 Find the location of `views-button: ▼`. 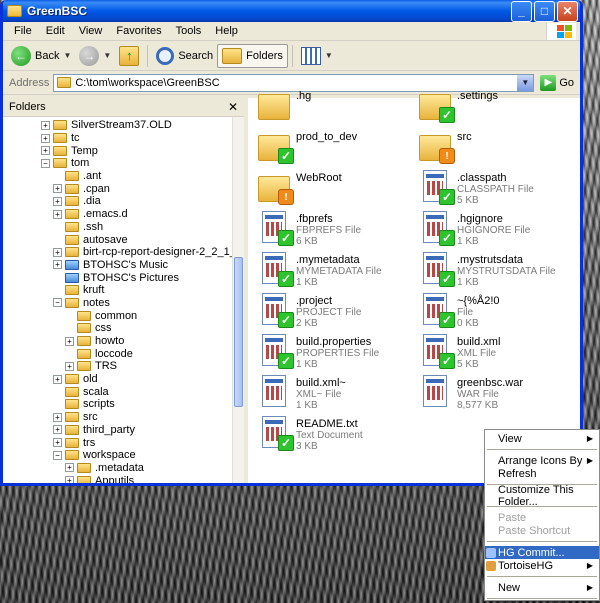

views-button: ▼ is located at coordinates (317, 56).